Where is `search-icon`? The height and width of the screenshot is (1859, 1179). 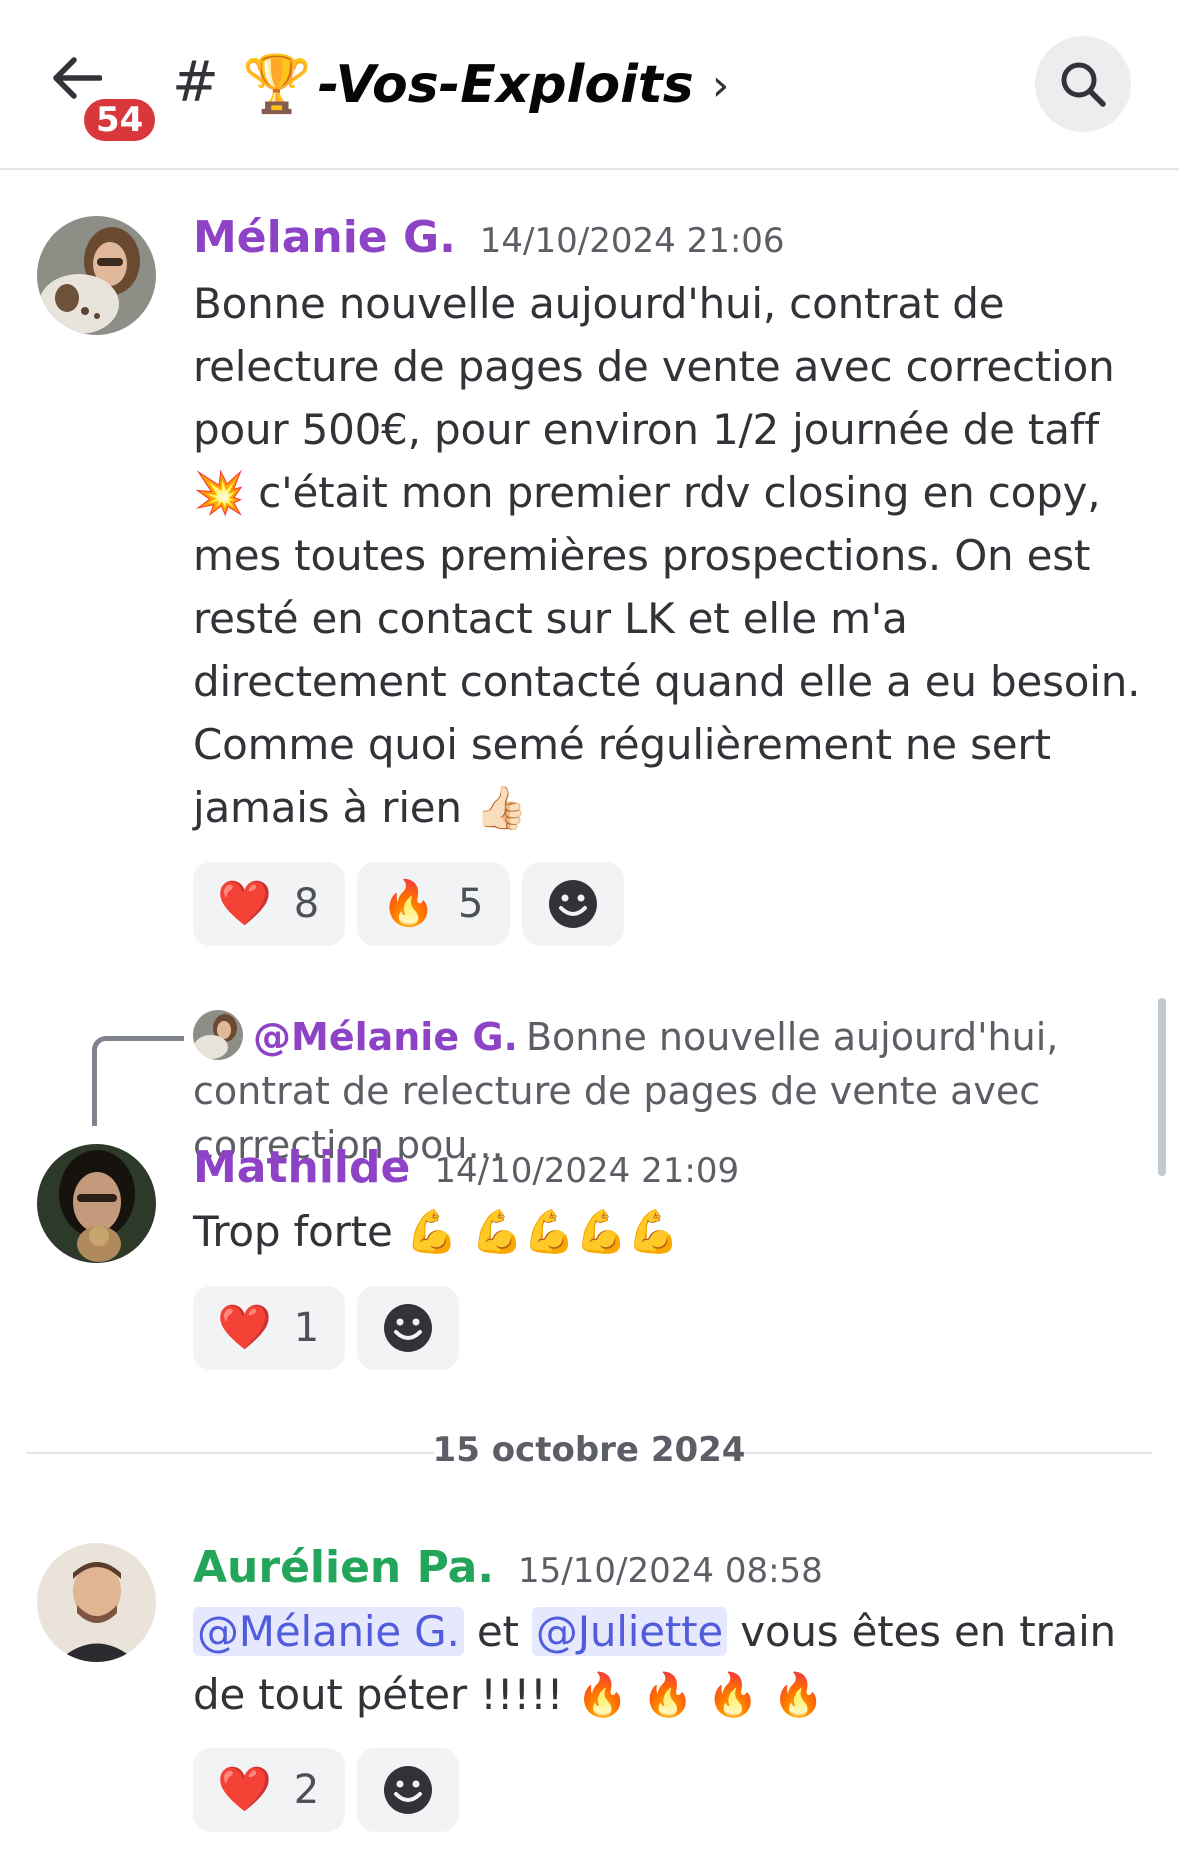
search-icon is located at coordinates (1083, 84).